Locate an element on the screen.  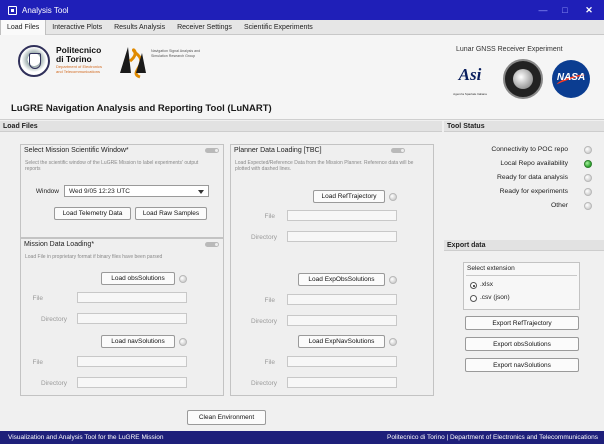
tab-scientific-experiments: Scientific Experiments is located at coordinates (278, 27).